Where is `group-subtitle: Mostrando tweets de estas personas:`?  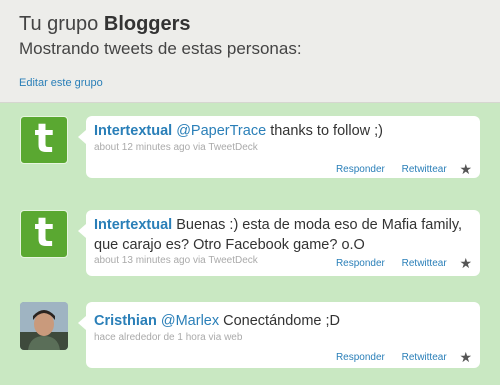 group-subtitle: Mostrando tweets de estas personas: is located at coordinates (160, 48).